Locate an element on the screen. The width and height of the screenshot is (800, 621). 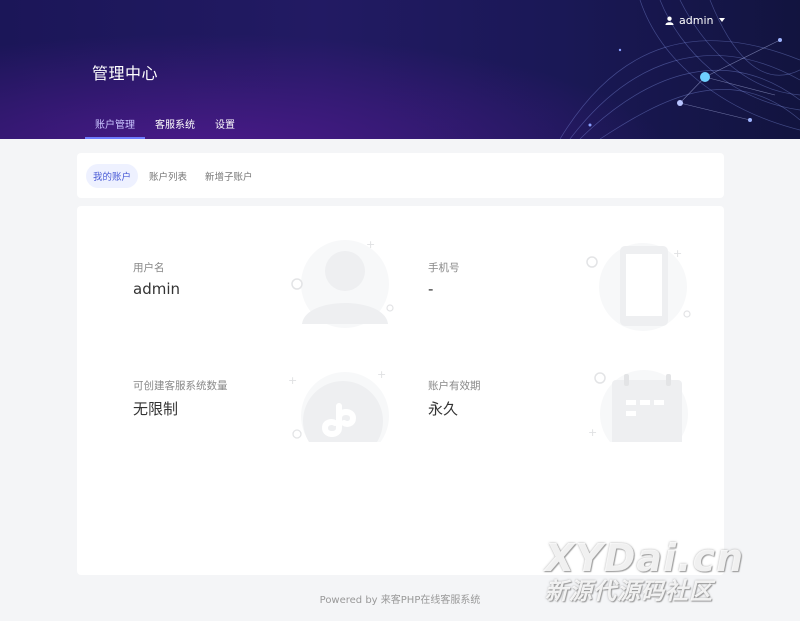
validity-value: 永久 is located at coordinates (443, 409).